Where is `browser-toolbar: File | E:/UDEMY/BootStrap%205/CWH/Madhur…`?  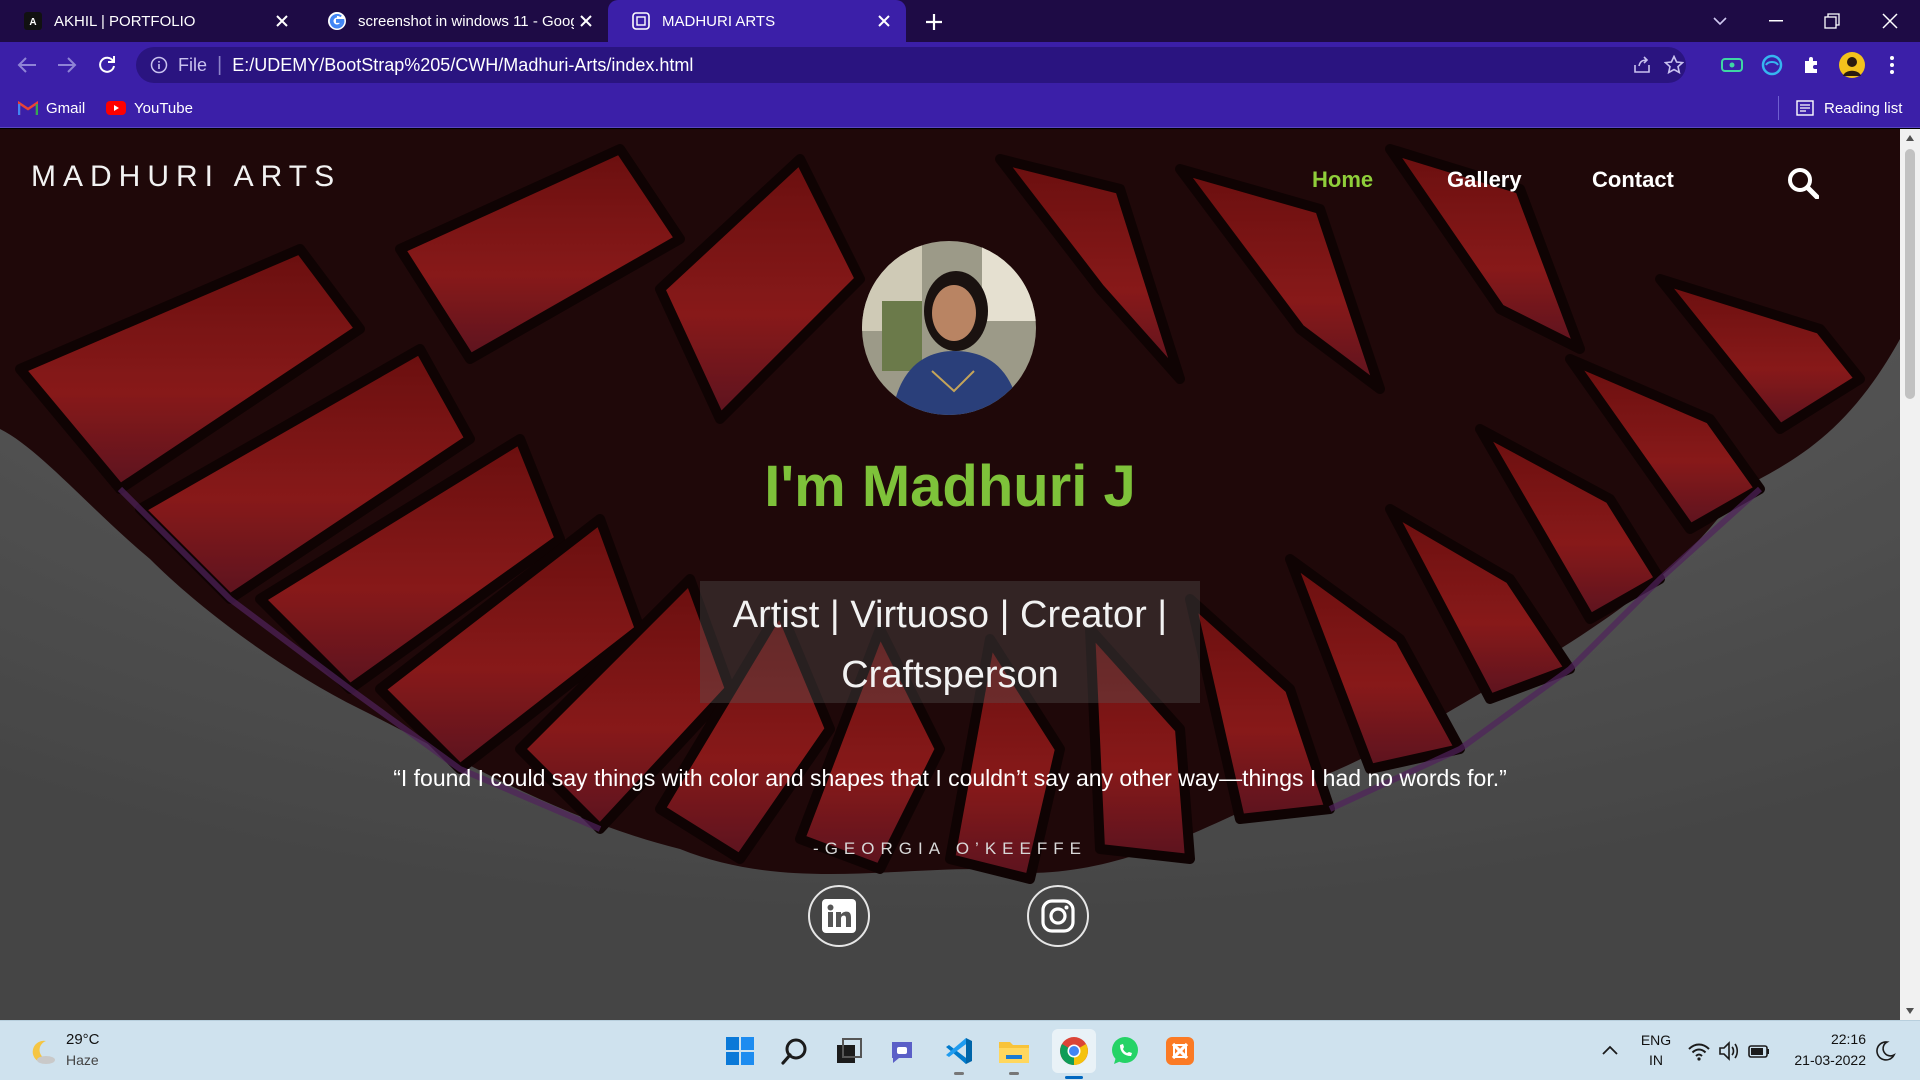 browser-toolbar: File | E:/UDEMY/BootStrap%205/CWH/Madhur… is located at coordinates (960, 65).